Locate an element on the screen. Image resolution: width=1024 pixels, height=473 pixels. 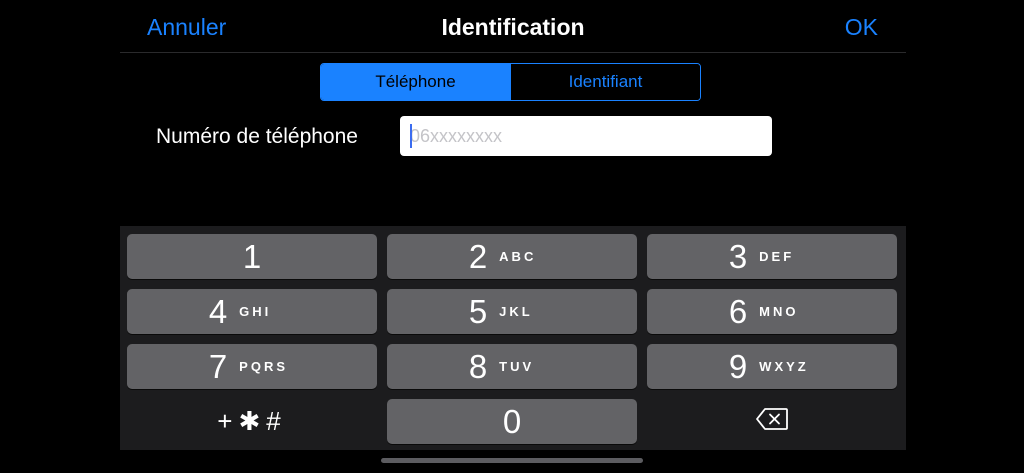
key-digit: 0 is located at coordinates (512, 421).